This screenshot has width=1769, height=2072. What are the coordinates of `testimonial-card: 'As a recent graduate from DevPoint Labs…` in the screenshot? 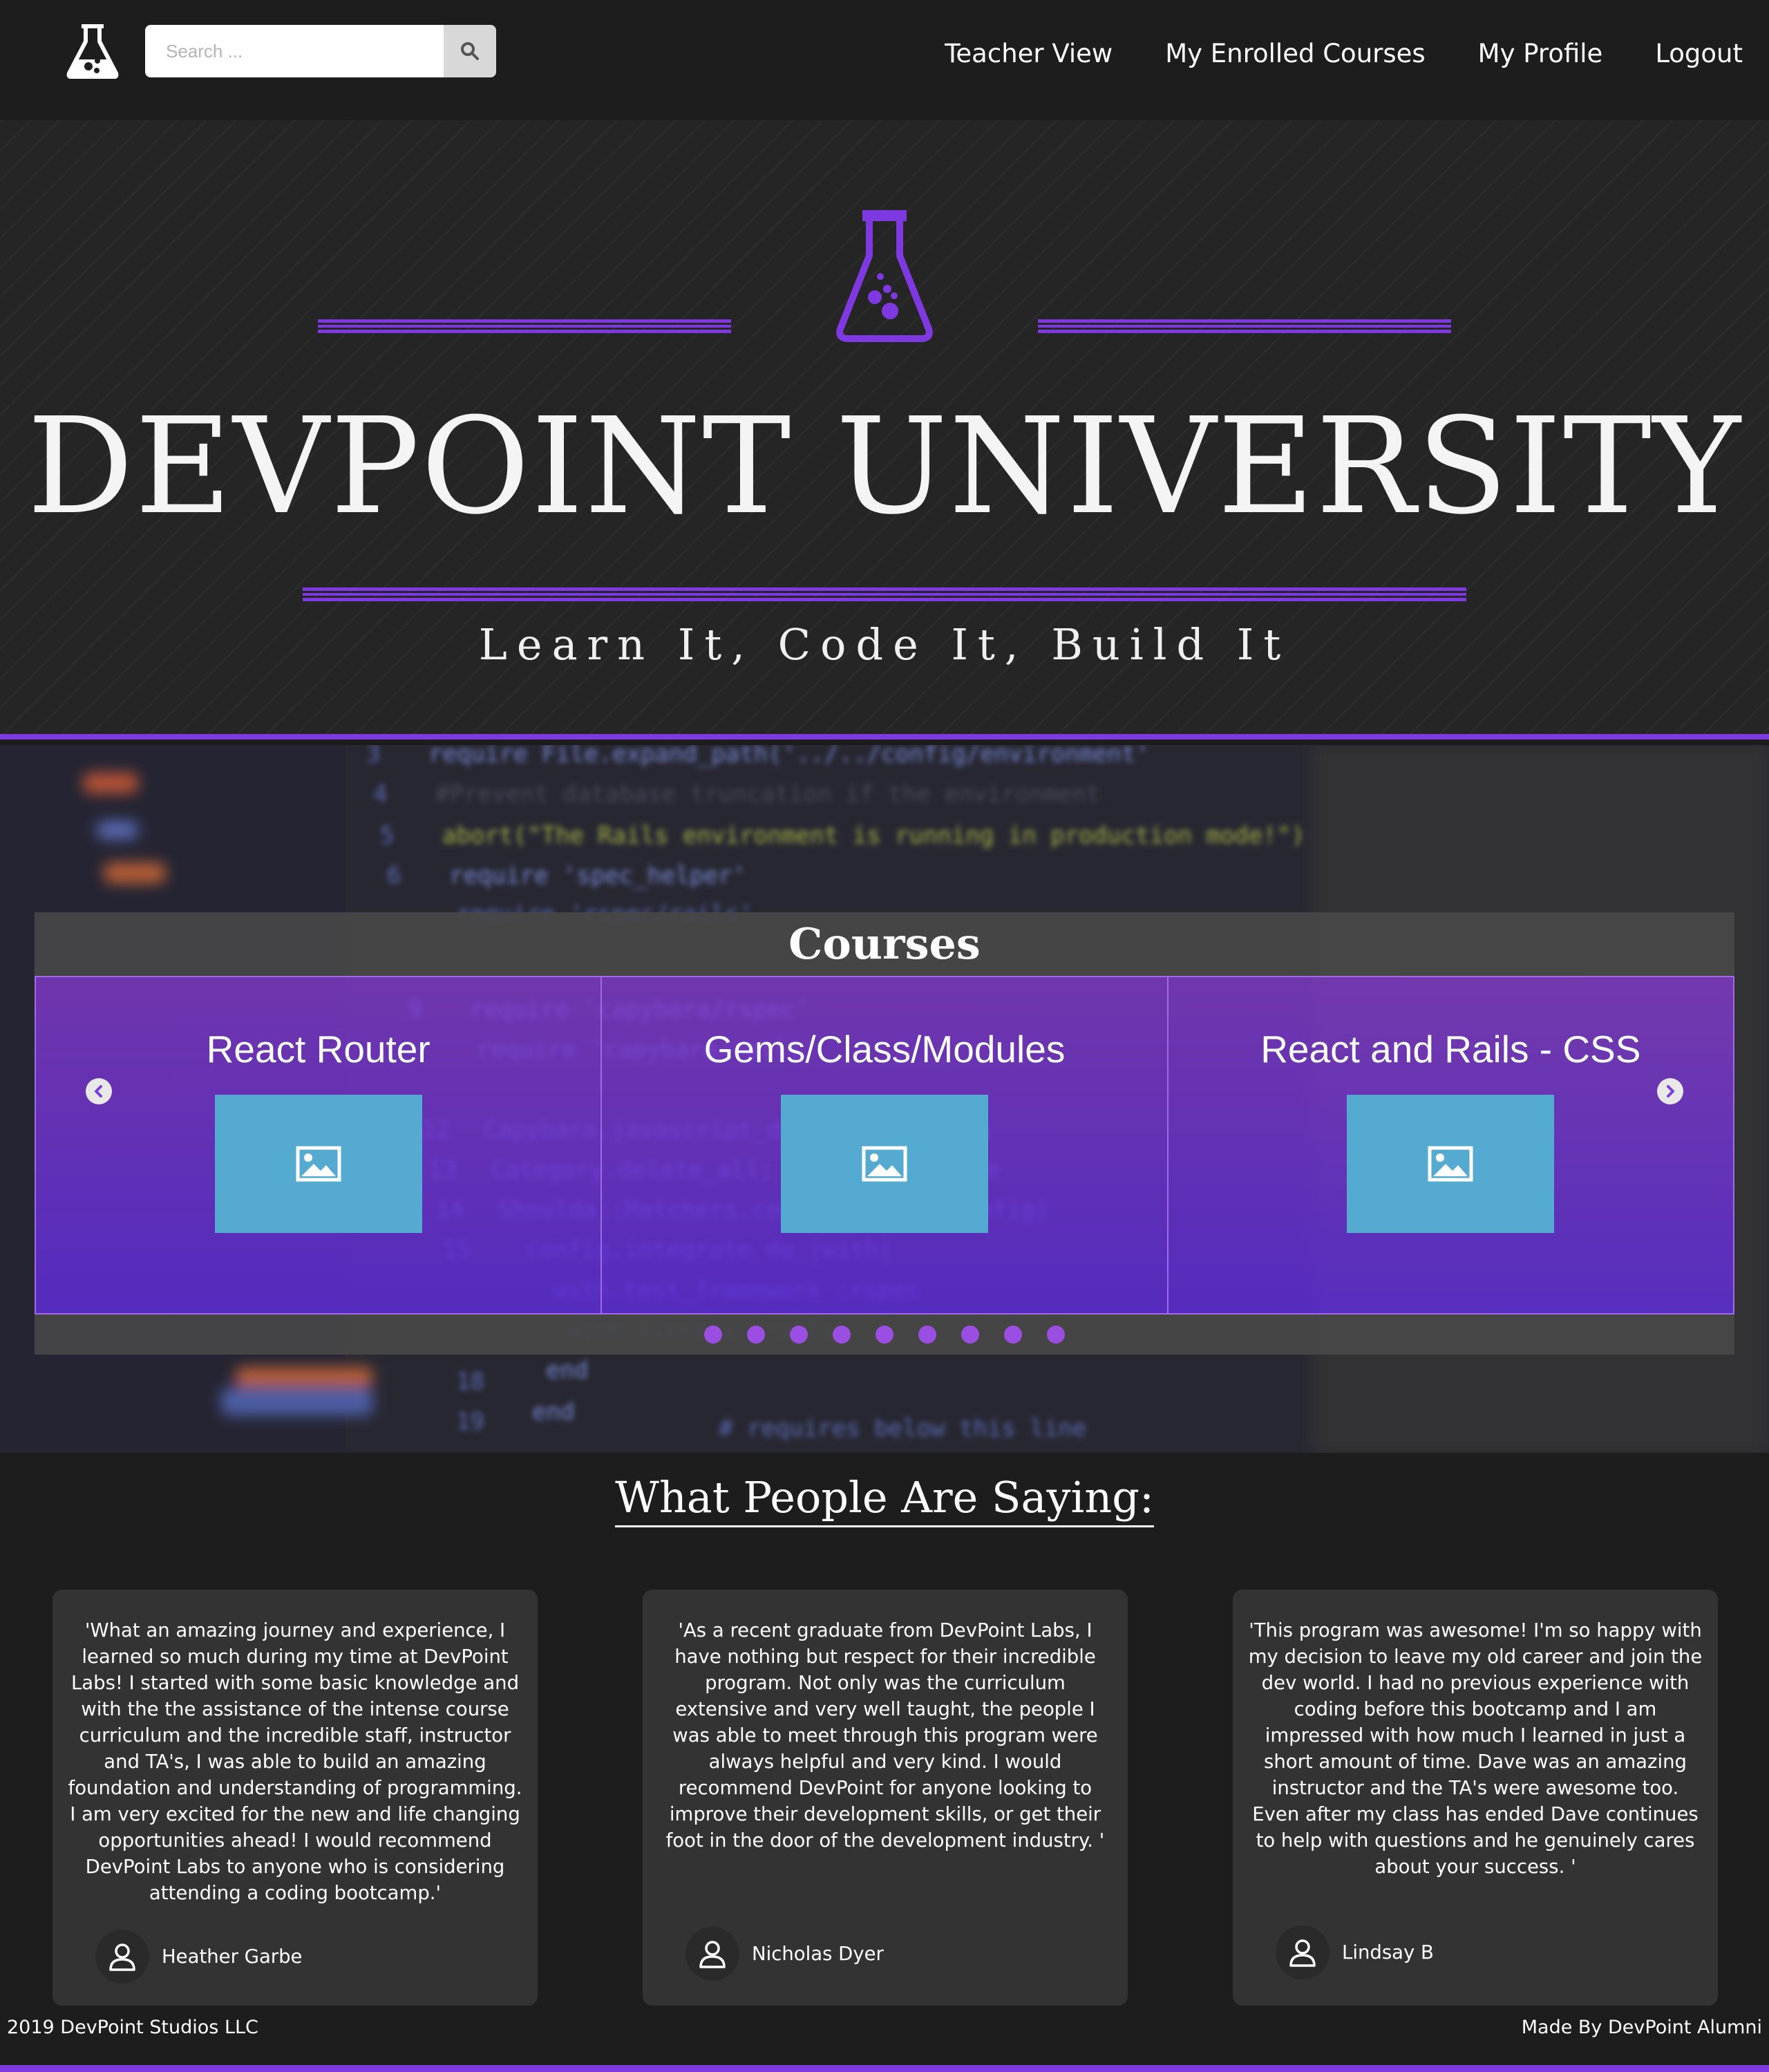 It's located at (885, 1798).